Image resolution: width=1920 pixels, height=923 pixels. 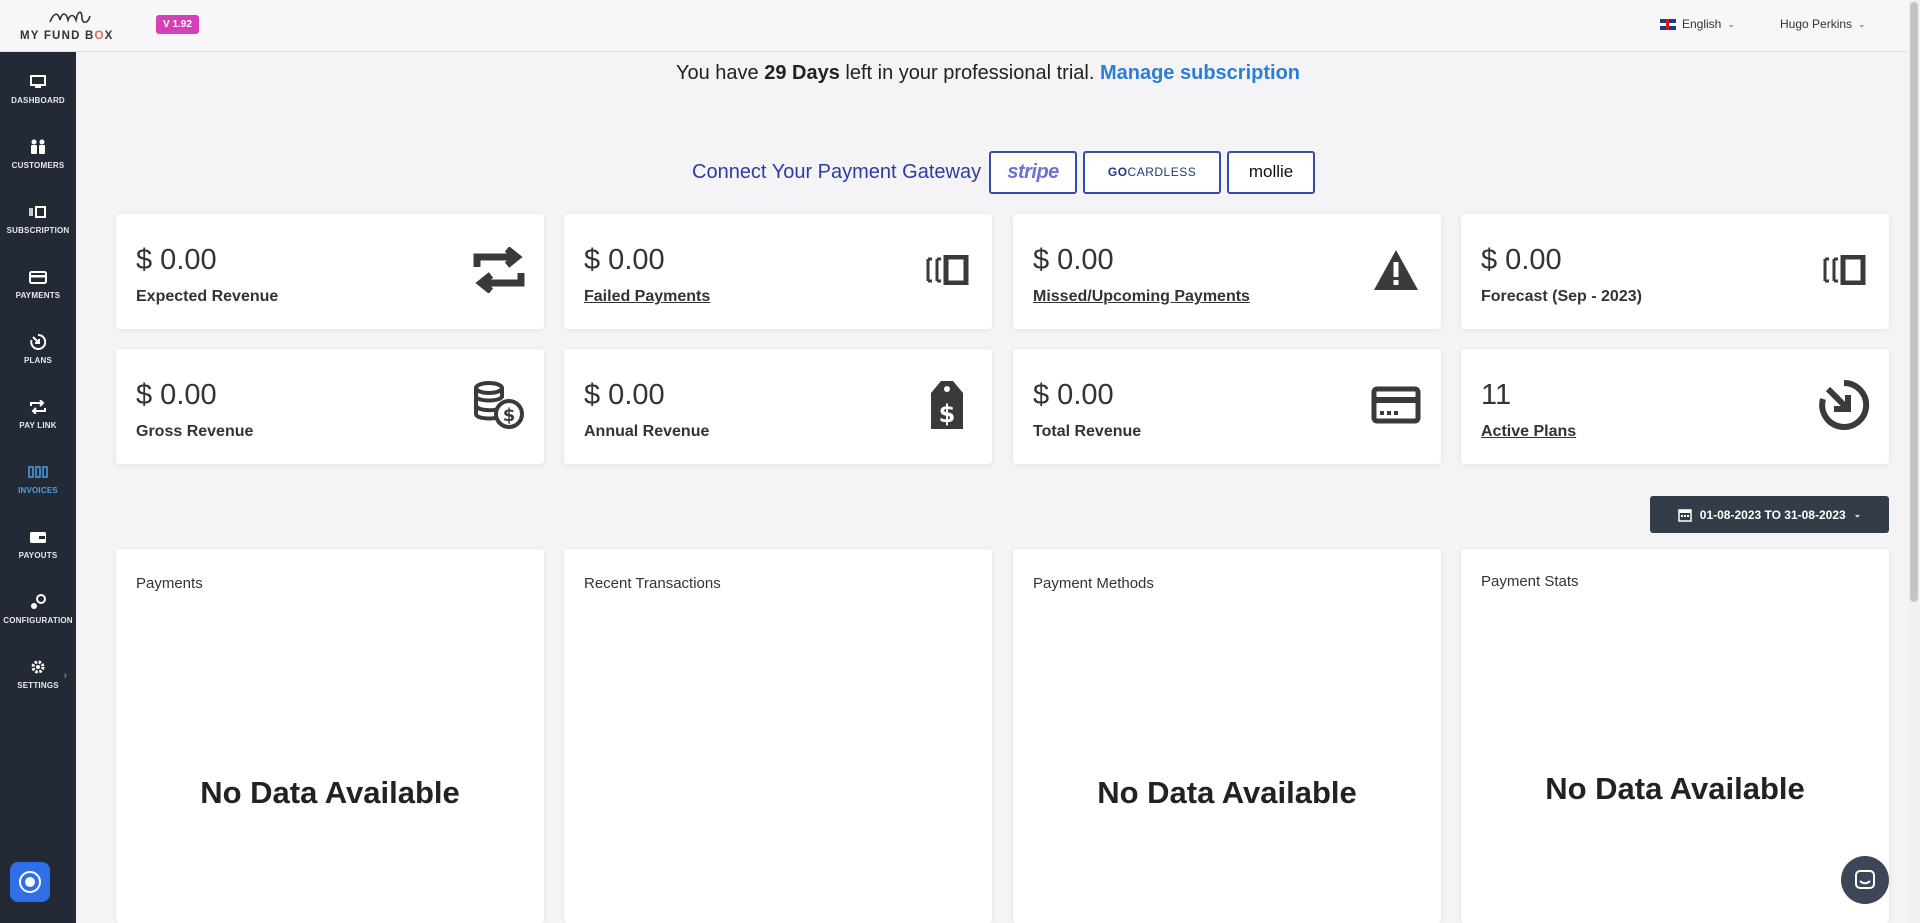 I want to click on missed-payments-link: Missed/Upcoming Payments, so click(x=1141, y=297).